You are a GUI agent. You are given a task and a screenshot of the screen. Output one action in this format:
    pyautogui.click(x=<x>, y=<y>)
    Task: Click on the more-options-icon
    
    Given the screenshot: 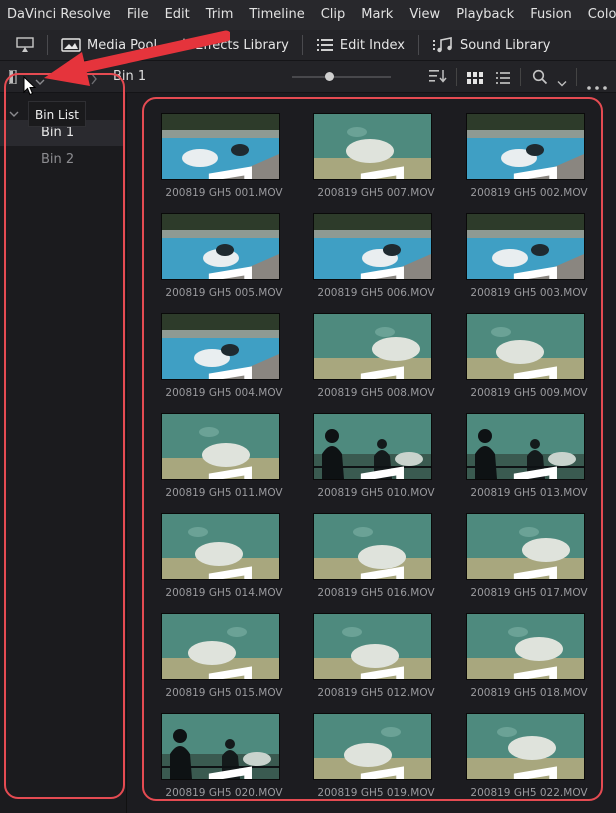 What is the action you would take?
    pyautogui.click(x=597, y=84)
    